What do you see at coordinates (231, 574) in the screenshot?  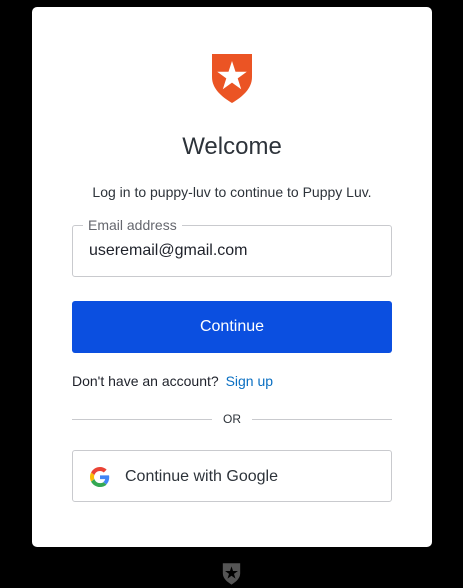 I see `auth0-footer-icon` at bounding box center [231, 574].